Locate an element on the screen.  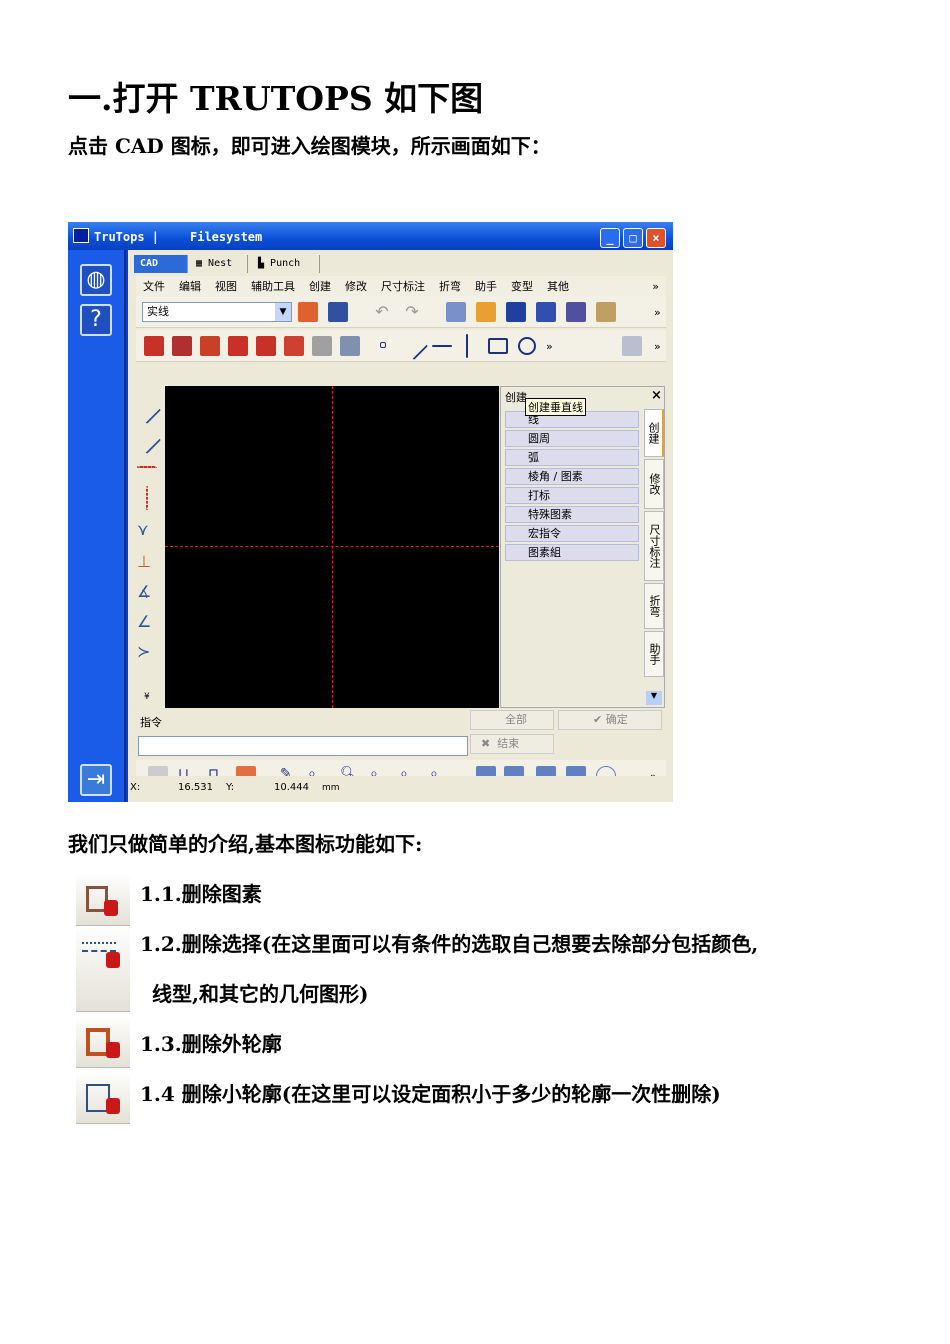
panel-row-group: 图素組 is located at coordinates (572, 552).